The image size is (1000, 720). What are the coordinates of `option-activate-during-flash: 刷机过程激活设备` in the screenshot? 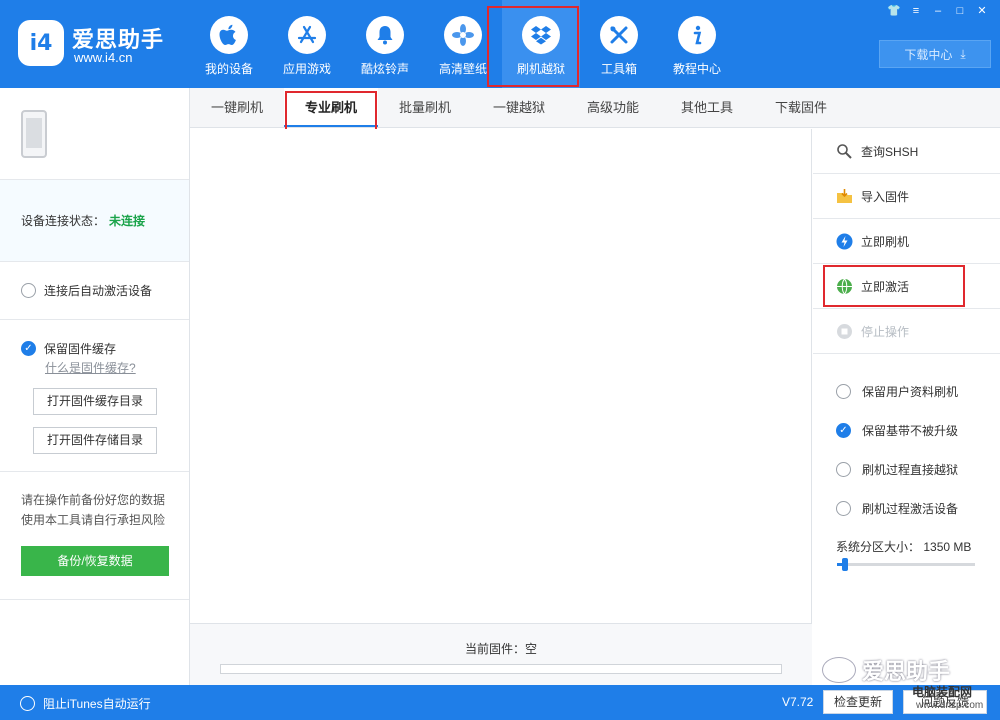 It's located at (906, 508).